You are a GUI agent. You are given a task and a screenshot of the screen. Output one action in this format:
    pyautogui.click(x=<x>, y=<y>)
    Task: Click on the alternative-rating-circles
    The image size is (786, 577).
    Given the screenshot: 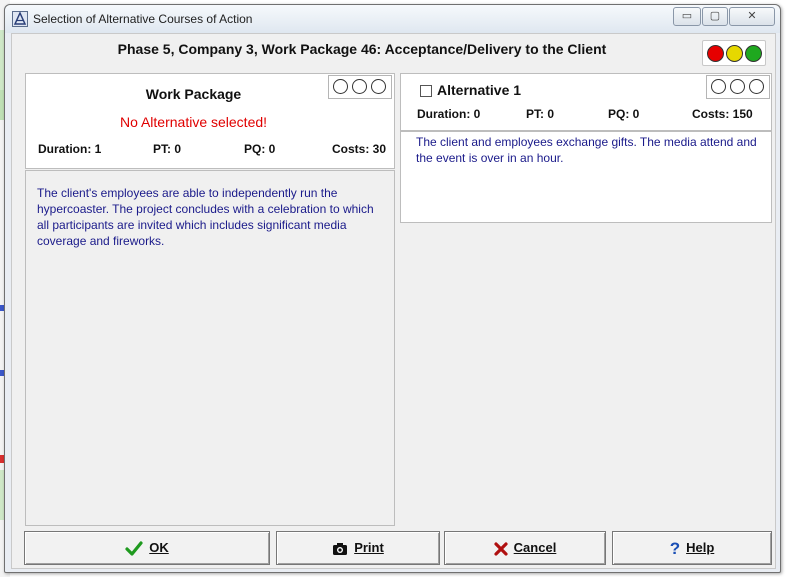 What is the action you would take?
    pyautogui.click(x=738, y=87)
    